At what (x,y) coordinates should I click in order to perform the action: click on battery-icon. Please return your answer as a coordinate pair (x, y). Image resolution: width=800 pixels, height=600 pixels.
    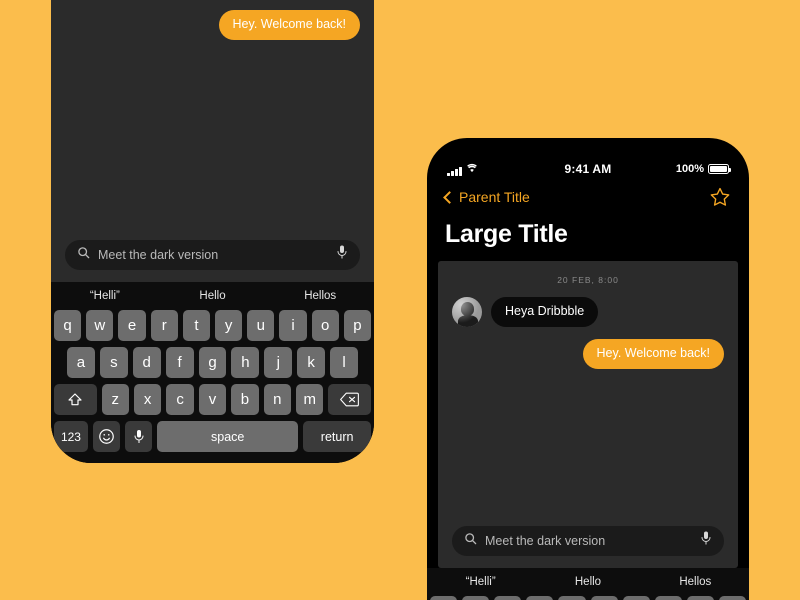
    Looking at the image, I should click on (719, 169).